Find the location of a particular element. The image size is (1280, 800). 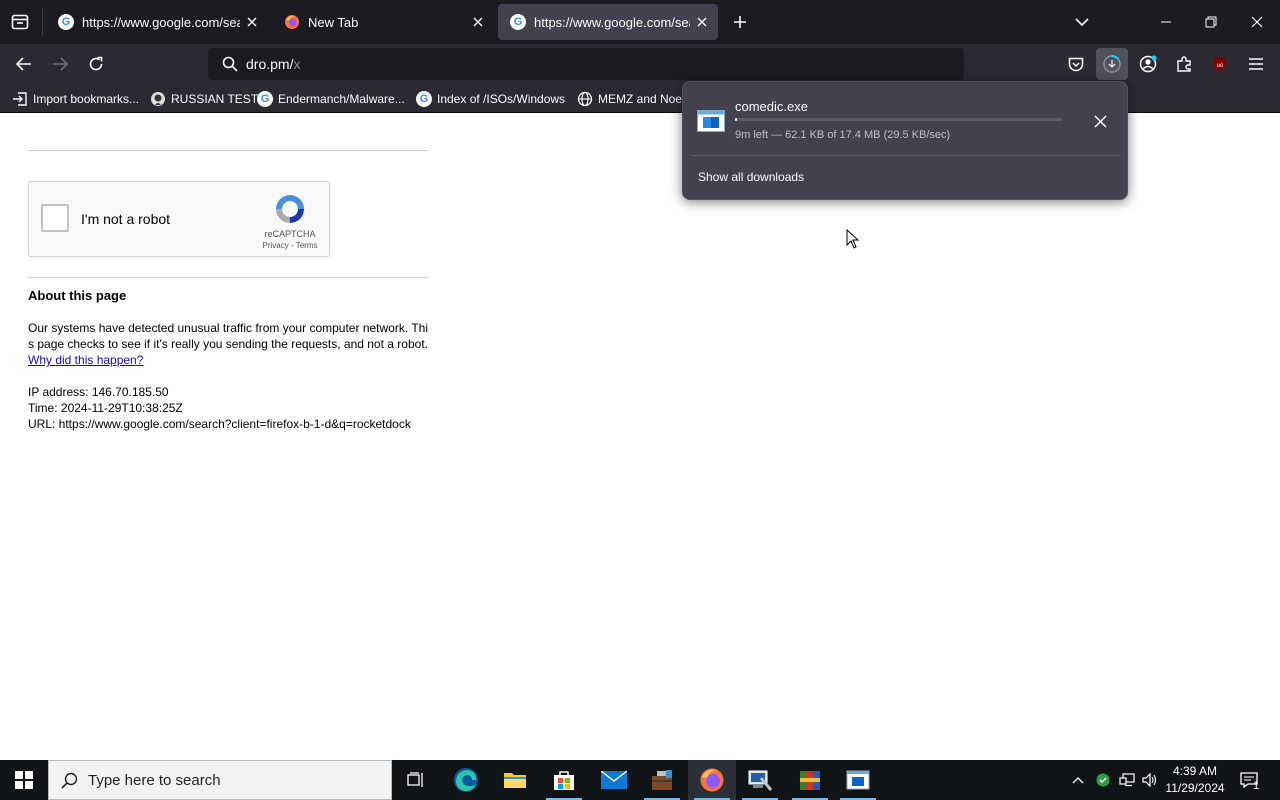

url-typed: dro.pm/ is located at coordinates (270, 64).